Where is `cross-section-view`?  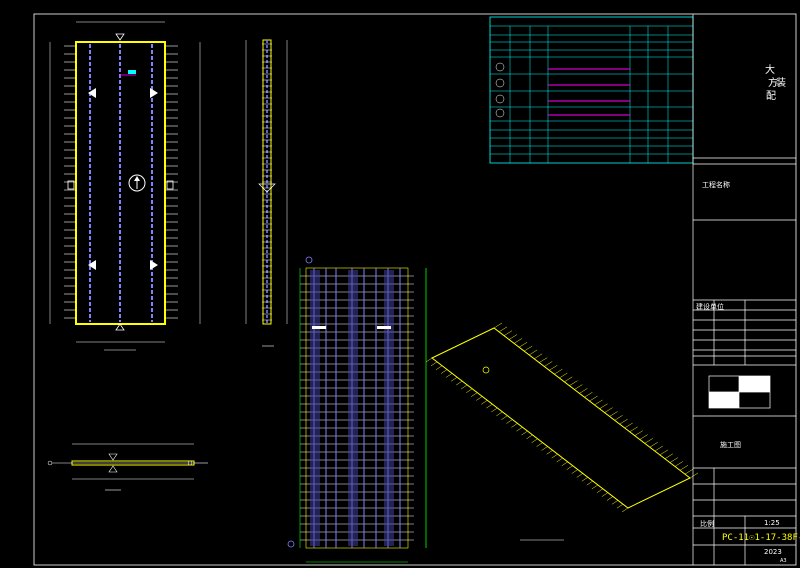
cross-section-view is located at coordinates (127, 467).